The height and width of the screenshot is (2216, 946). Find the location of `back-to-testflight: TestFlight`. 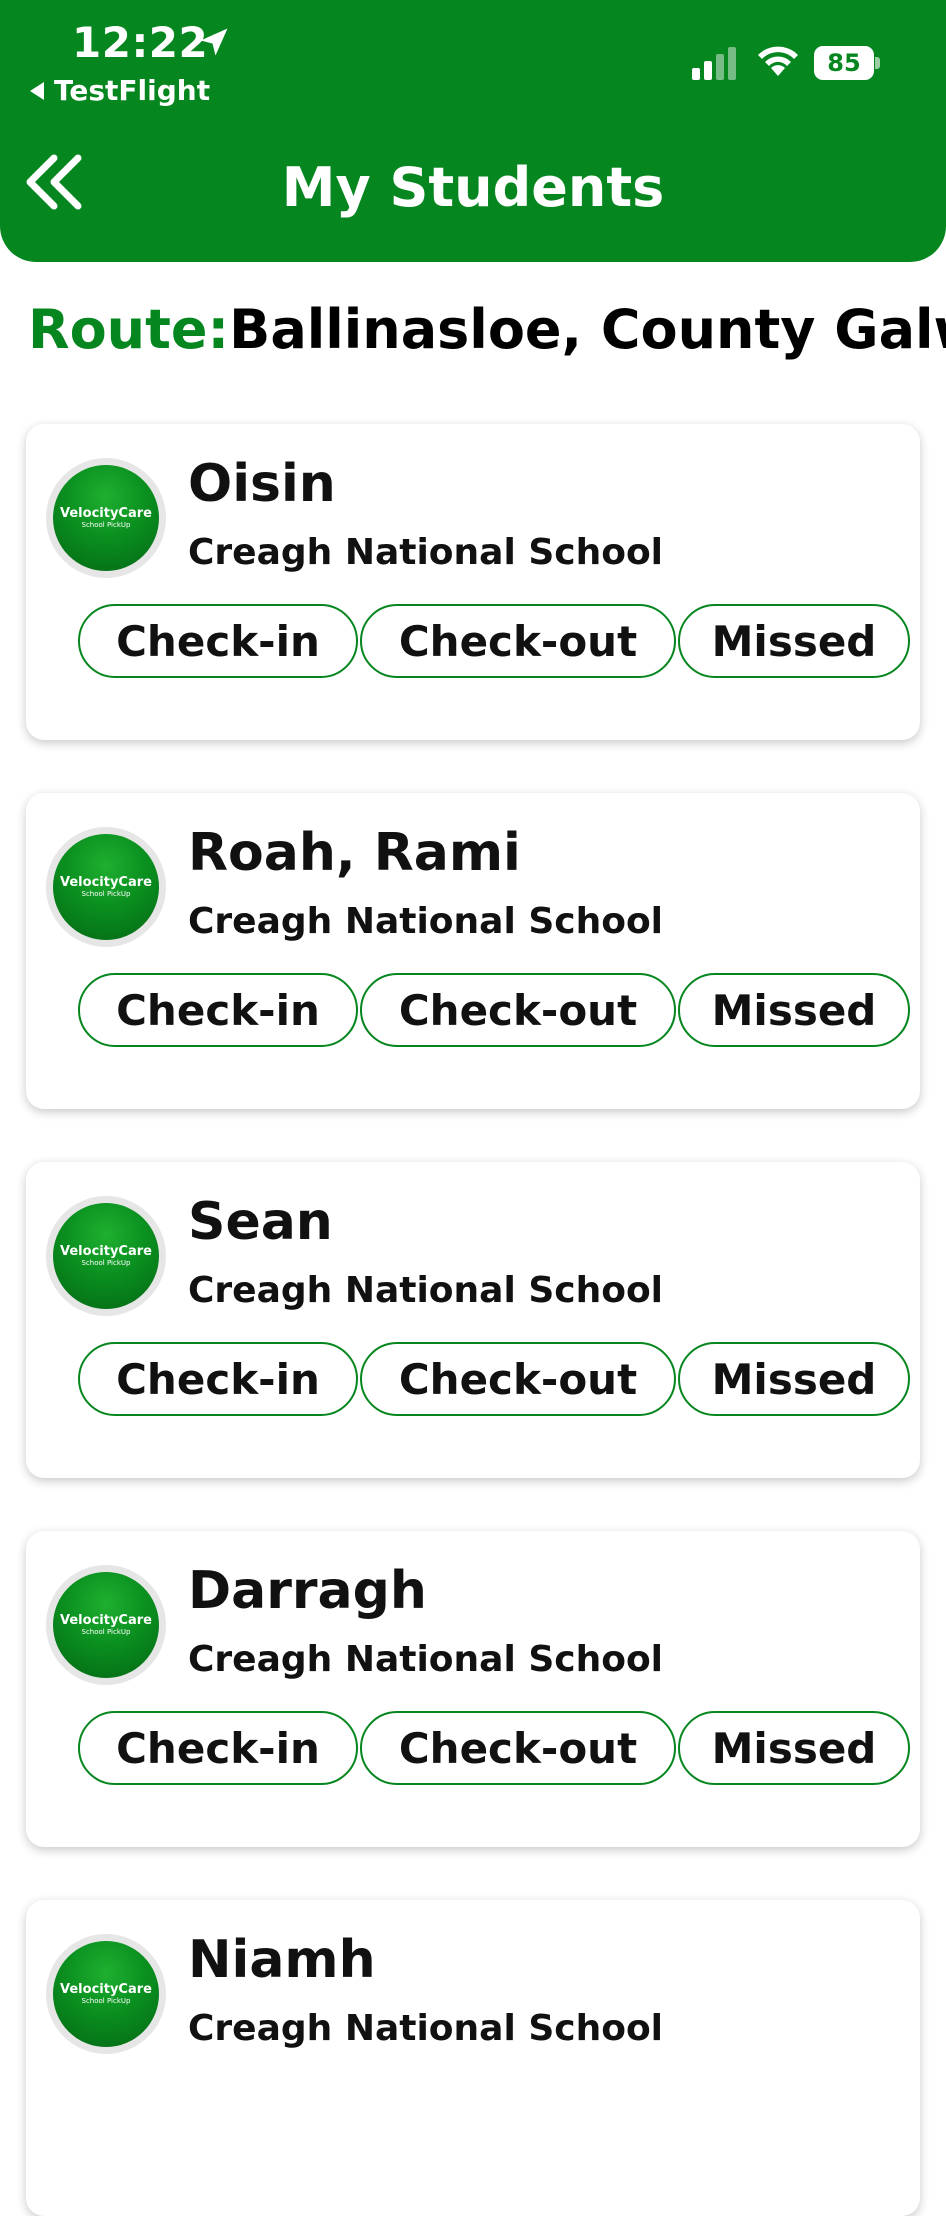

back-to-testflight: TestFlight is located at coordinates (120, 90).